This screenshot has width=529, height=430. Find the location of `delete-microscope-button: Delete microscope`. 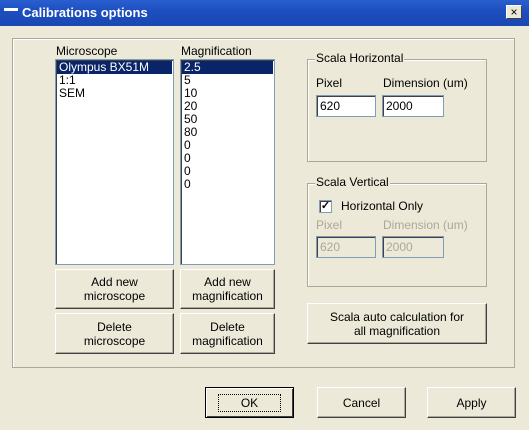

delete-microscope-button: Delete microscope is located at coordinates (114, 333).